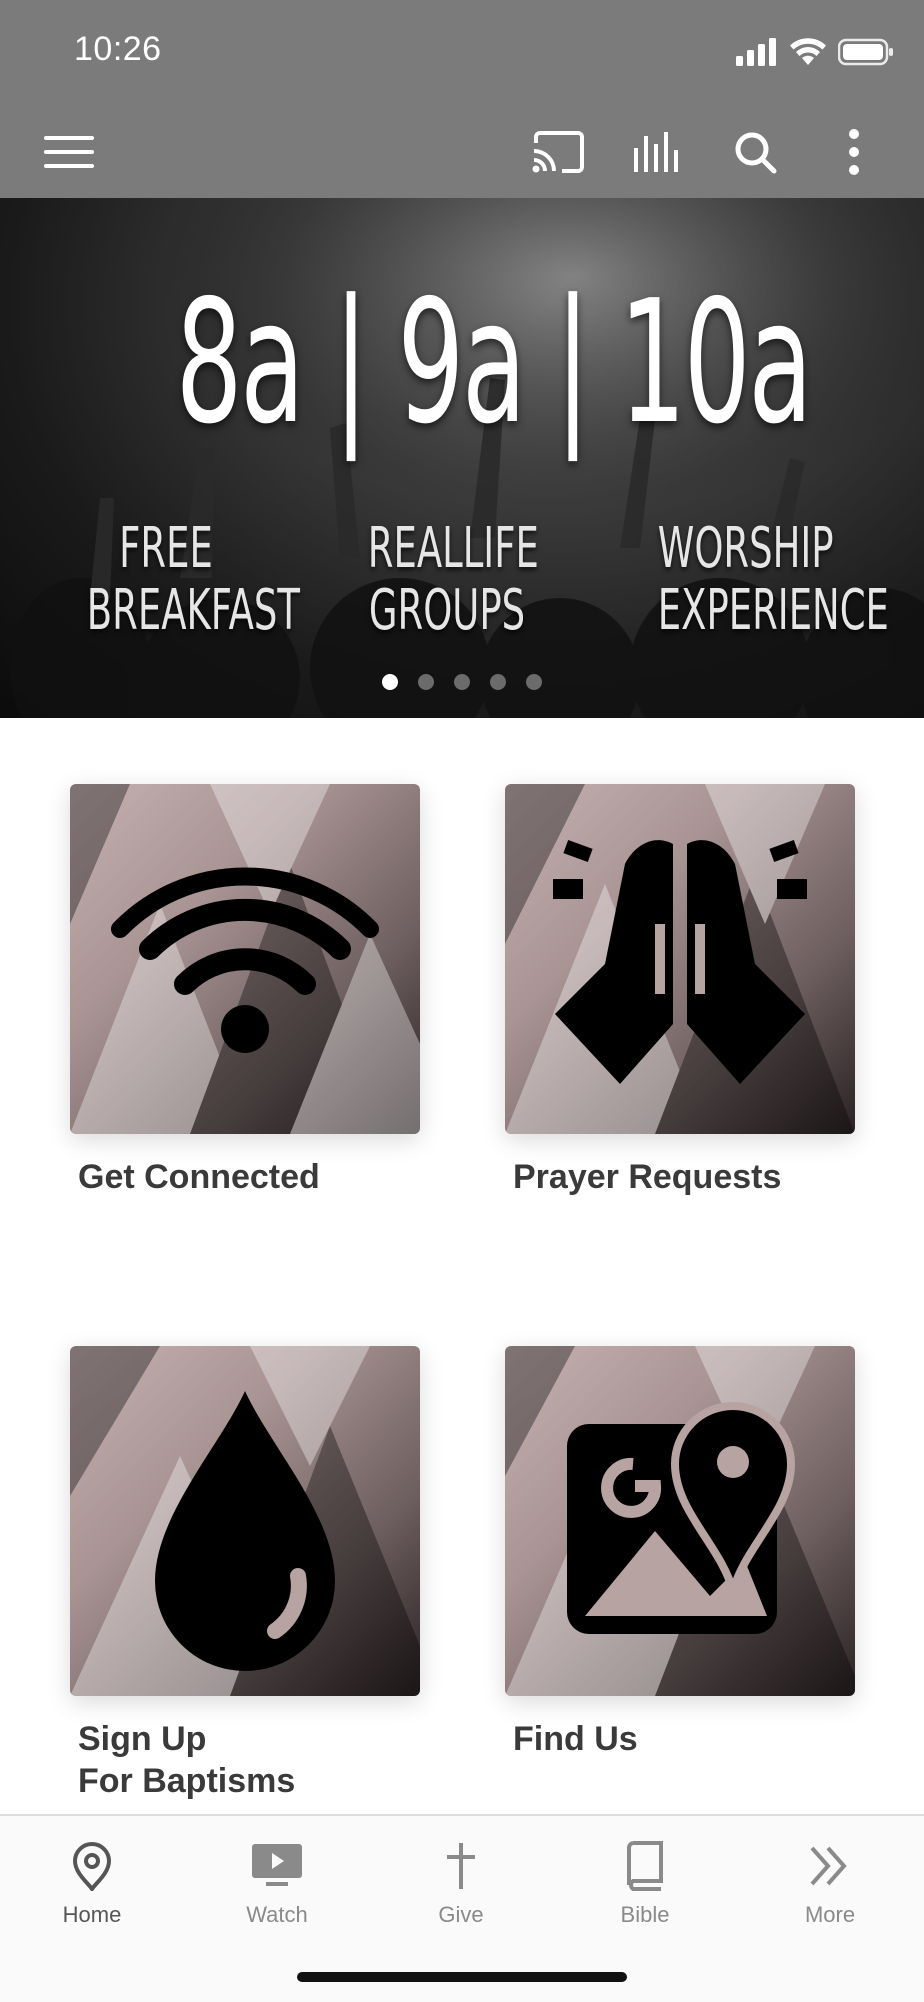 The width and height of the screenshot is (924, 2002). What do you see at coordinates (245, 1531) in the screenshot?
I see `water-drop-icon` at bounding box center [245, 1531].